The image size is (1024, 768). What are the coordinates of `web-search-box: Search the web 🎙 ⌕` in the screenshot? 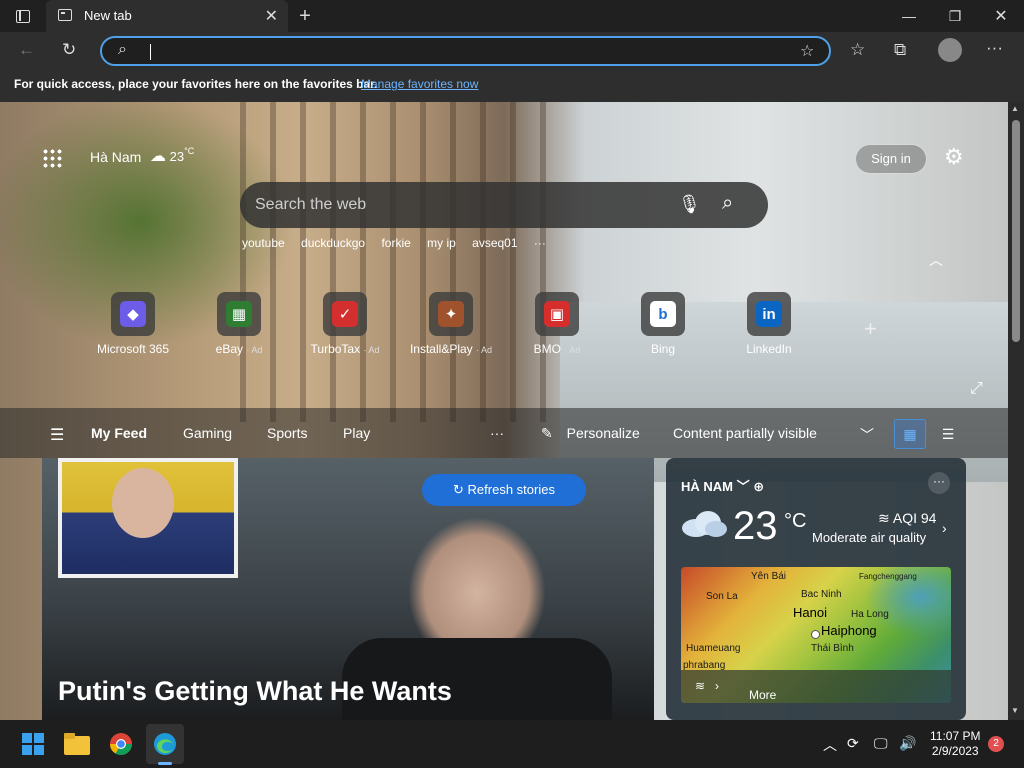 It's located at (504, 205).